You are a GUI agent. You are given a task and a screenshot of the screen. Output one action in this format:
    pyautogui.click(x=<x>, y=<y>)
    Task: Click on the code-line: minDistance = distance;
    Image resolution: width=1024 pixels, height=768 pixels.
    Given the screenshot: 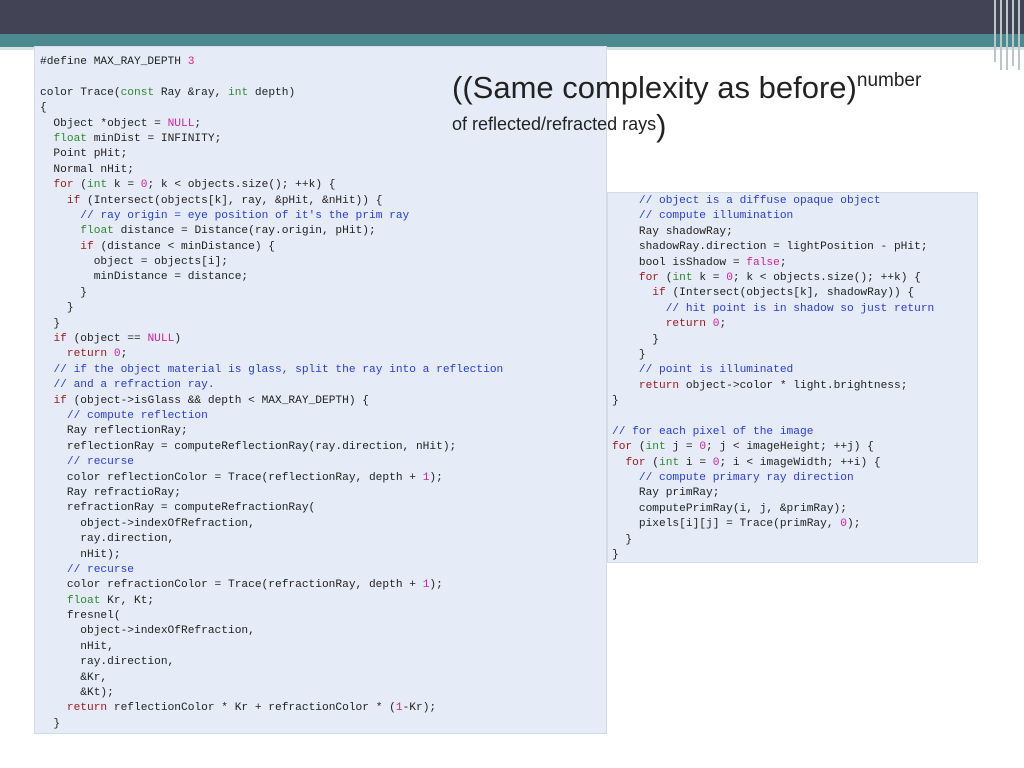 What is the action you would take?
    pyautogui.click(x=323, y=277)
    